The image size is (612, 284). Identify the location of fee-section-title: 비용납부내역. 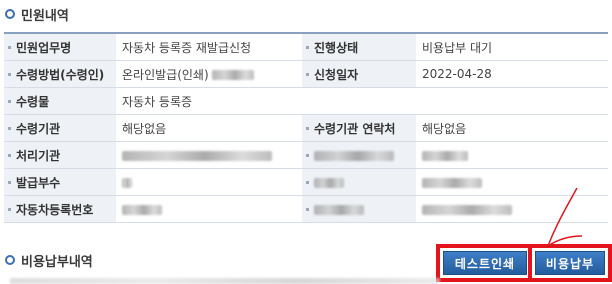
(49, 260).